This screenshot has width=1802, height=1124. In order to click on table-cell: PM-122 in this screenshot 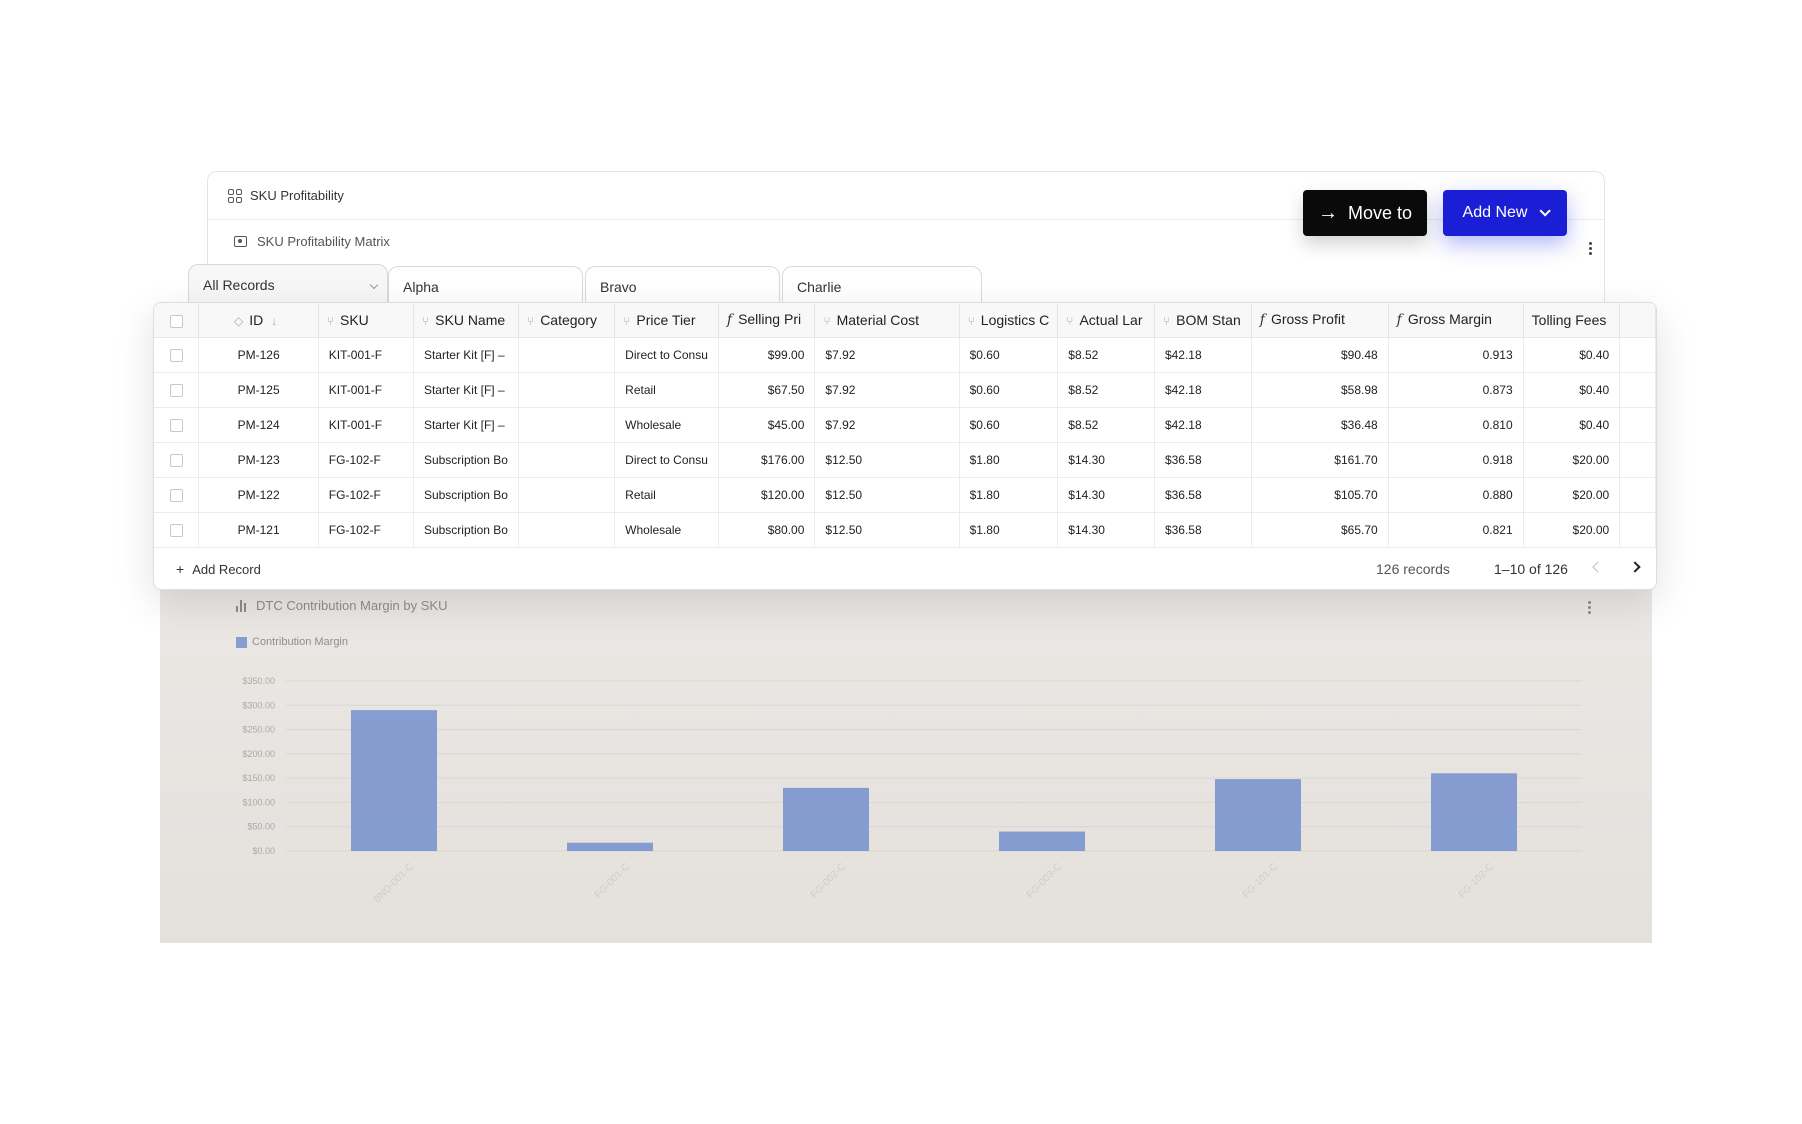, I will do `click(258, 495)`.